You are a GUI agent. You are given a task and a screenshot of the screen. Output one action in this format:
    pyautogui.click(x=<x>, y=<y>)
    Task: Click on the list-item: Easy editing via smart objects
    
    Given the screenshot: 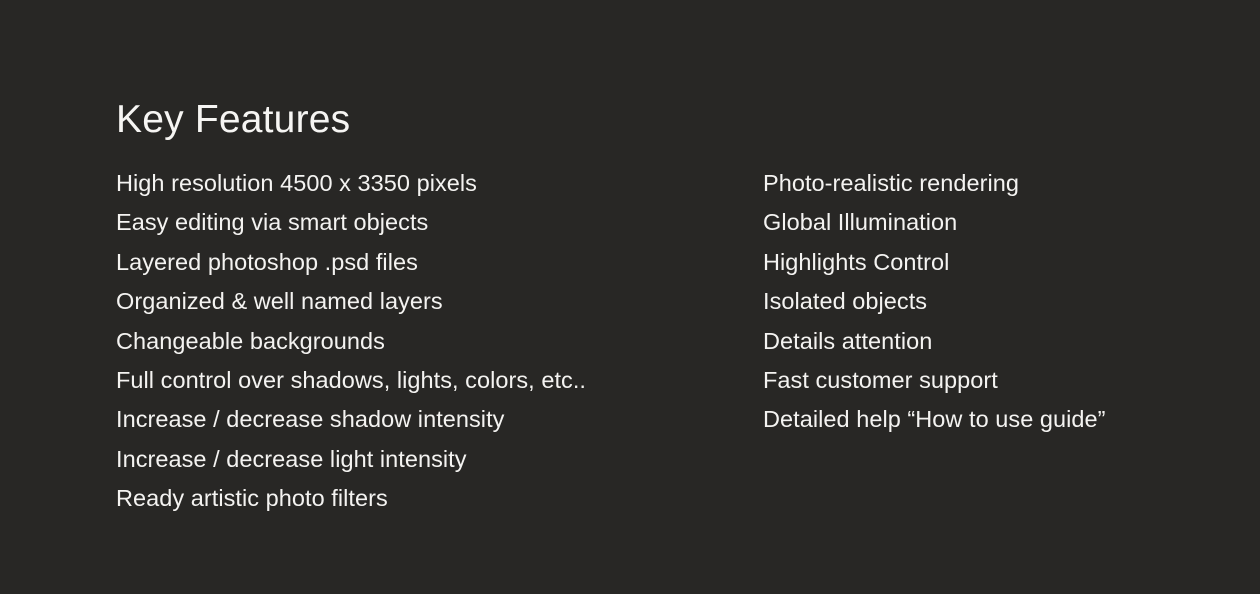 What is the action you would take?
    pyautogui.click(x=272, y=222)
    